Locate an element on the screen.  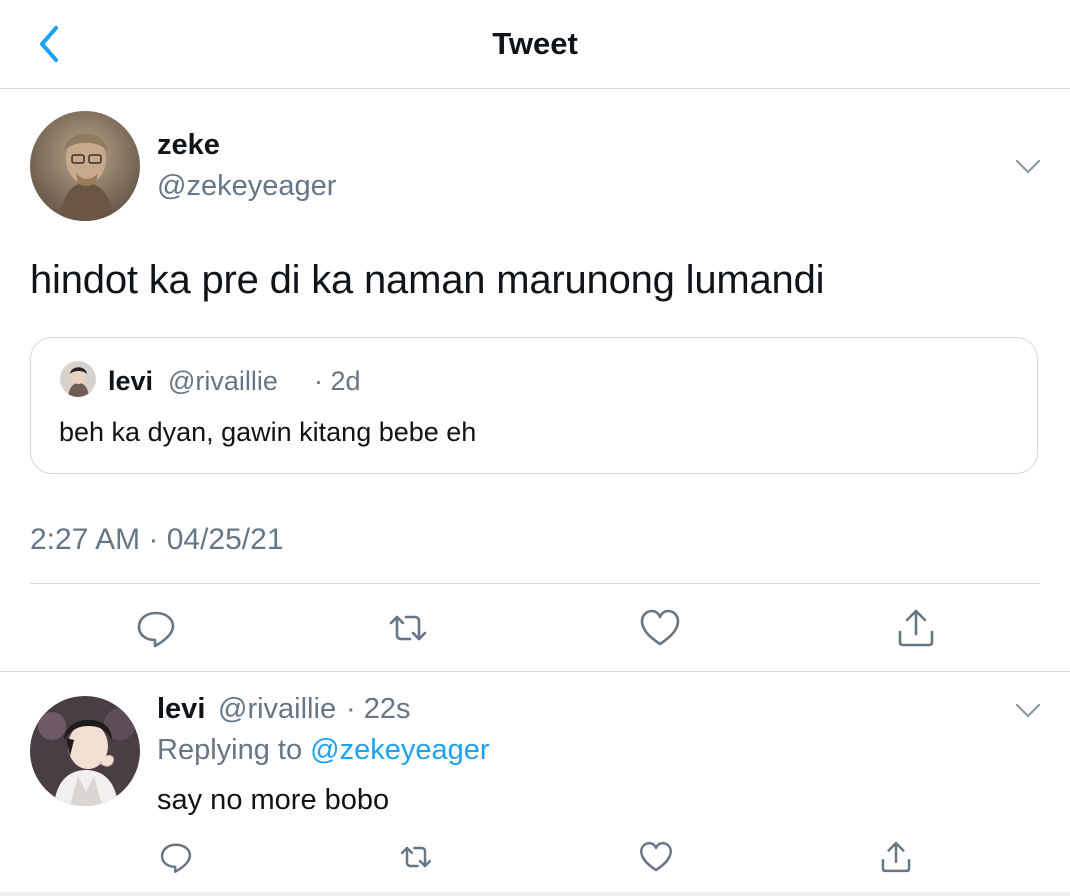
replying-to-user-link: @zekeyeager is located at coordinates (399, 750).